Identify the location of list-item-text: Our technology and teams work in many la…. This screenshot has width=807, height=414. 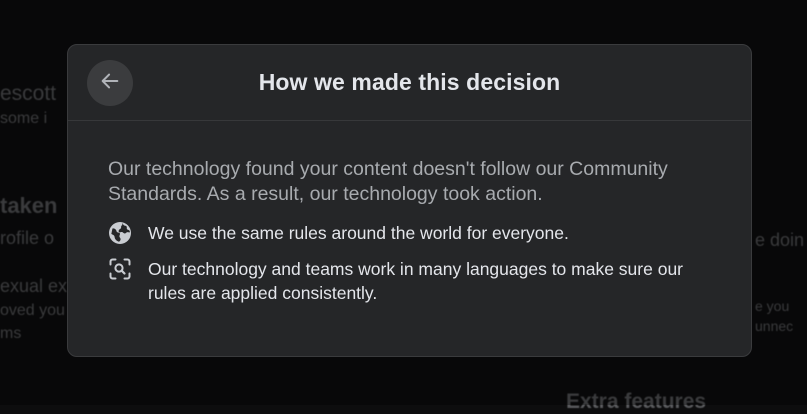
(416, 281).